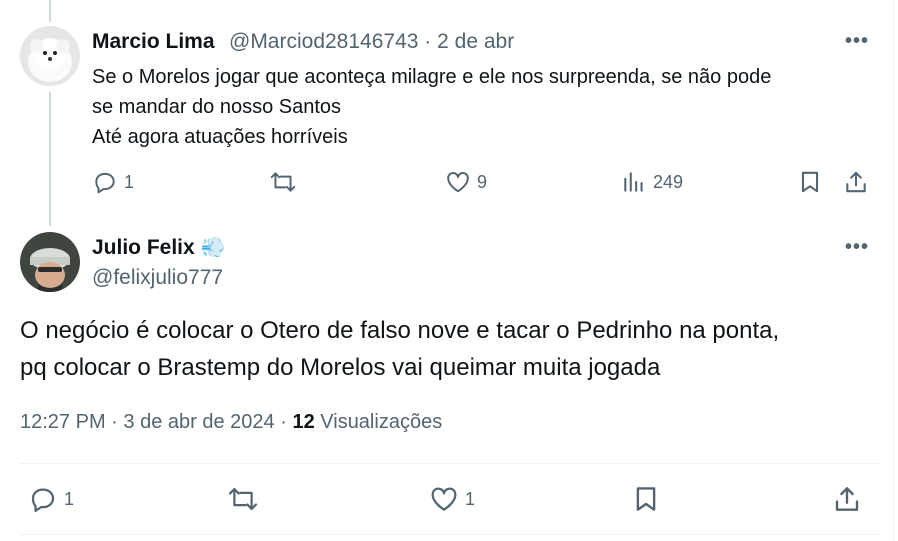 This screenshot has width=898, height=541. What do you see at coordinates (652, 182) in the screenshot?
I see `views-button: 249` at bounding box center [652, 182].